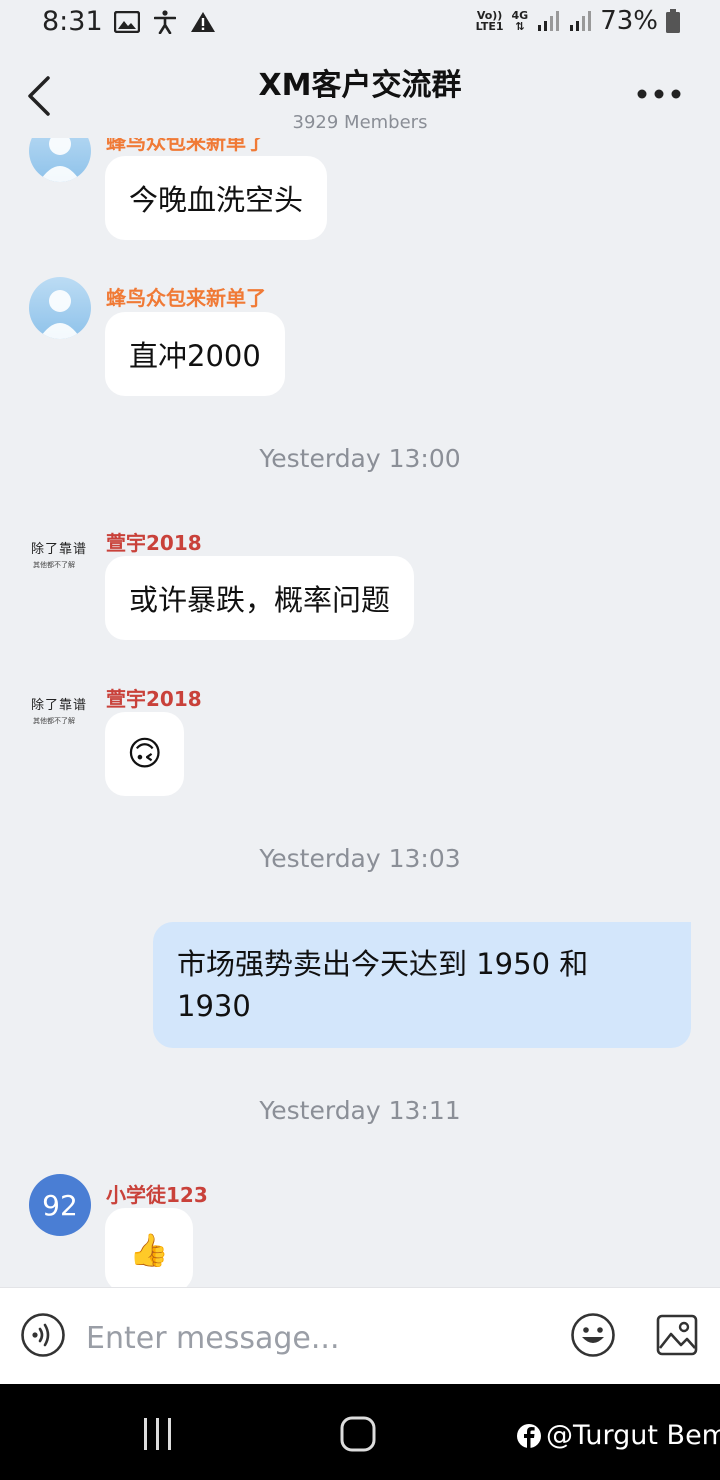  I want to click on battery-icon, so click(673, 21).